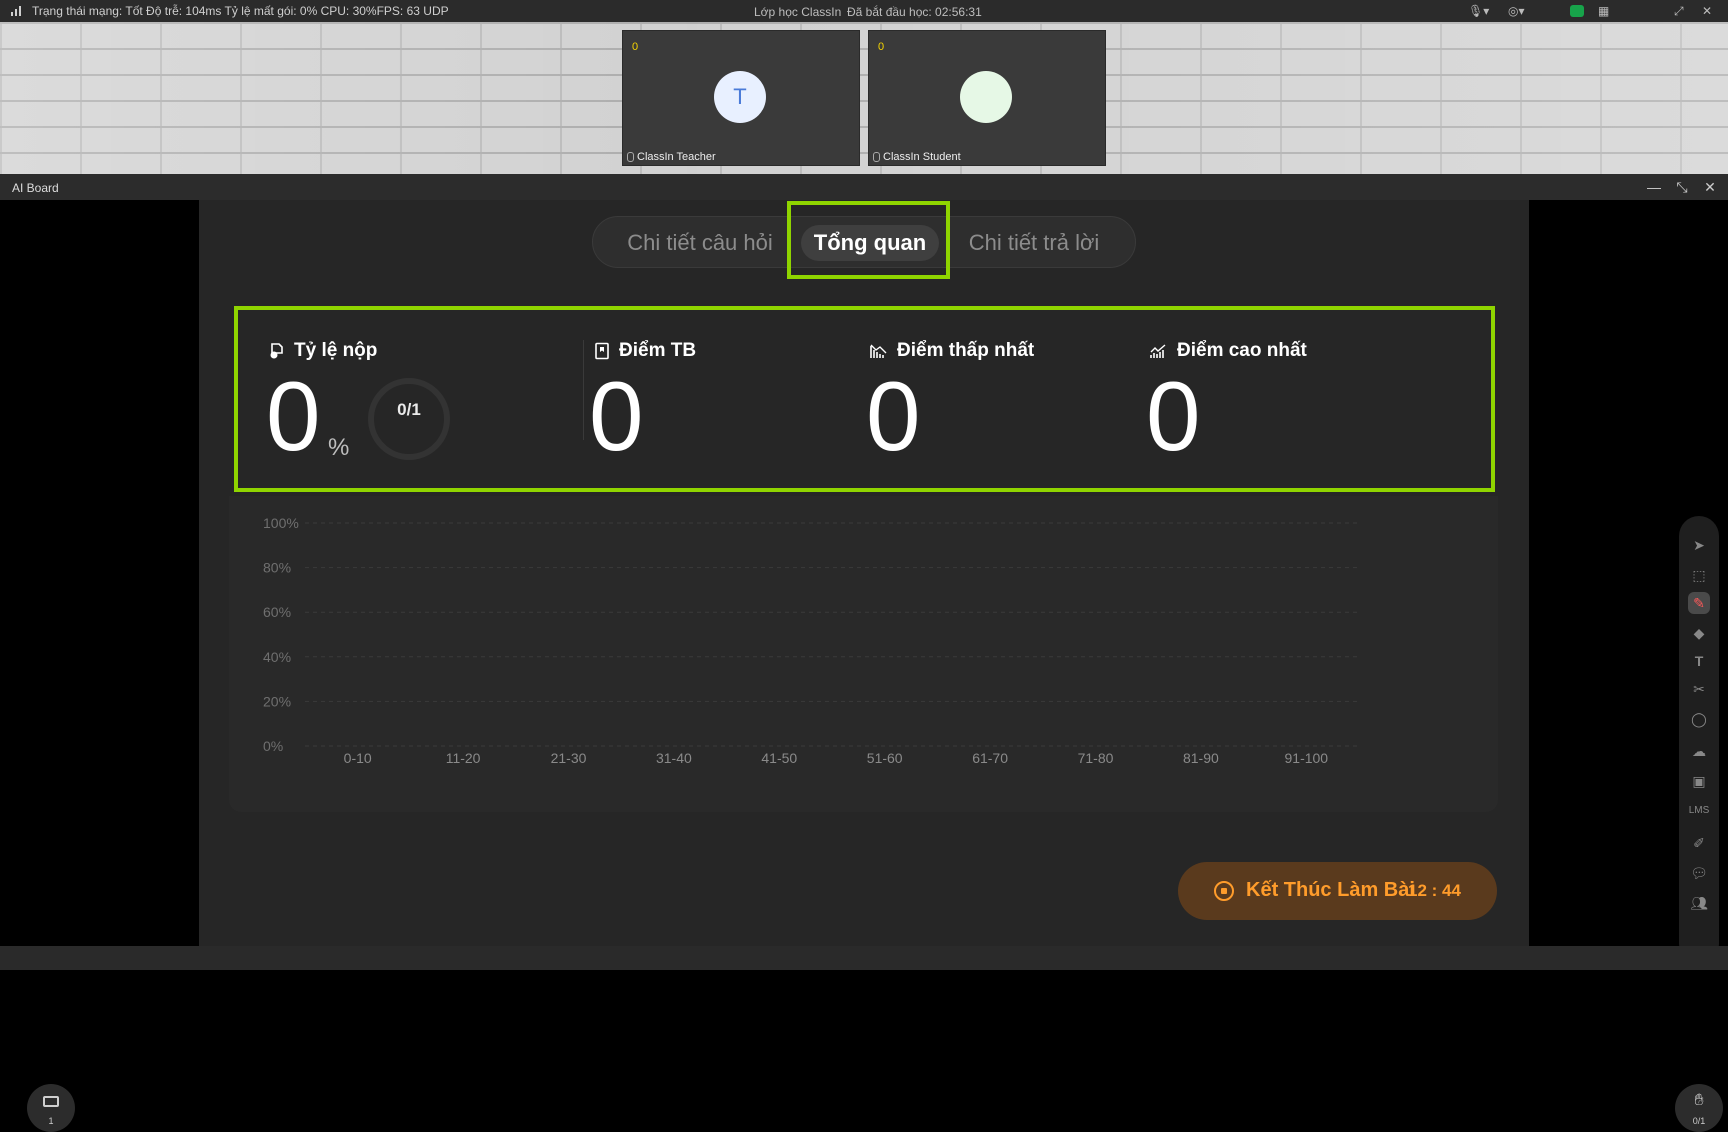 This screenshot has width=1728, height=1132. Describe the element at coordinates (336, 350) in the screenshot. I see `stat-label: Tỷ lệ nộp` at that location.